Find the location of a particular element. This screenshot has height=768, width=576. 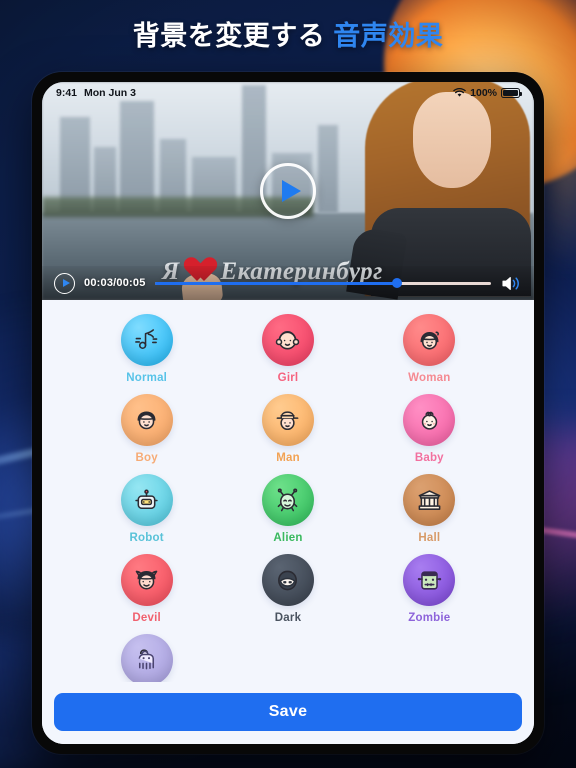

effect-item-dark: Dark is located at coordinates (287, 589).